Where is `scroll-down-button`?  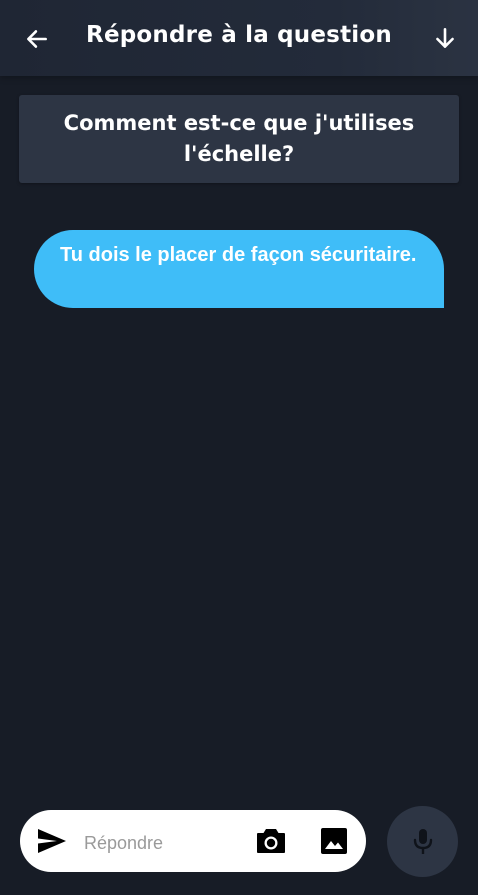
scroll-down-button is located at coordinates (445, 39).